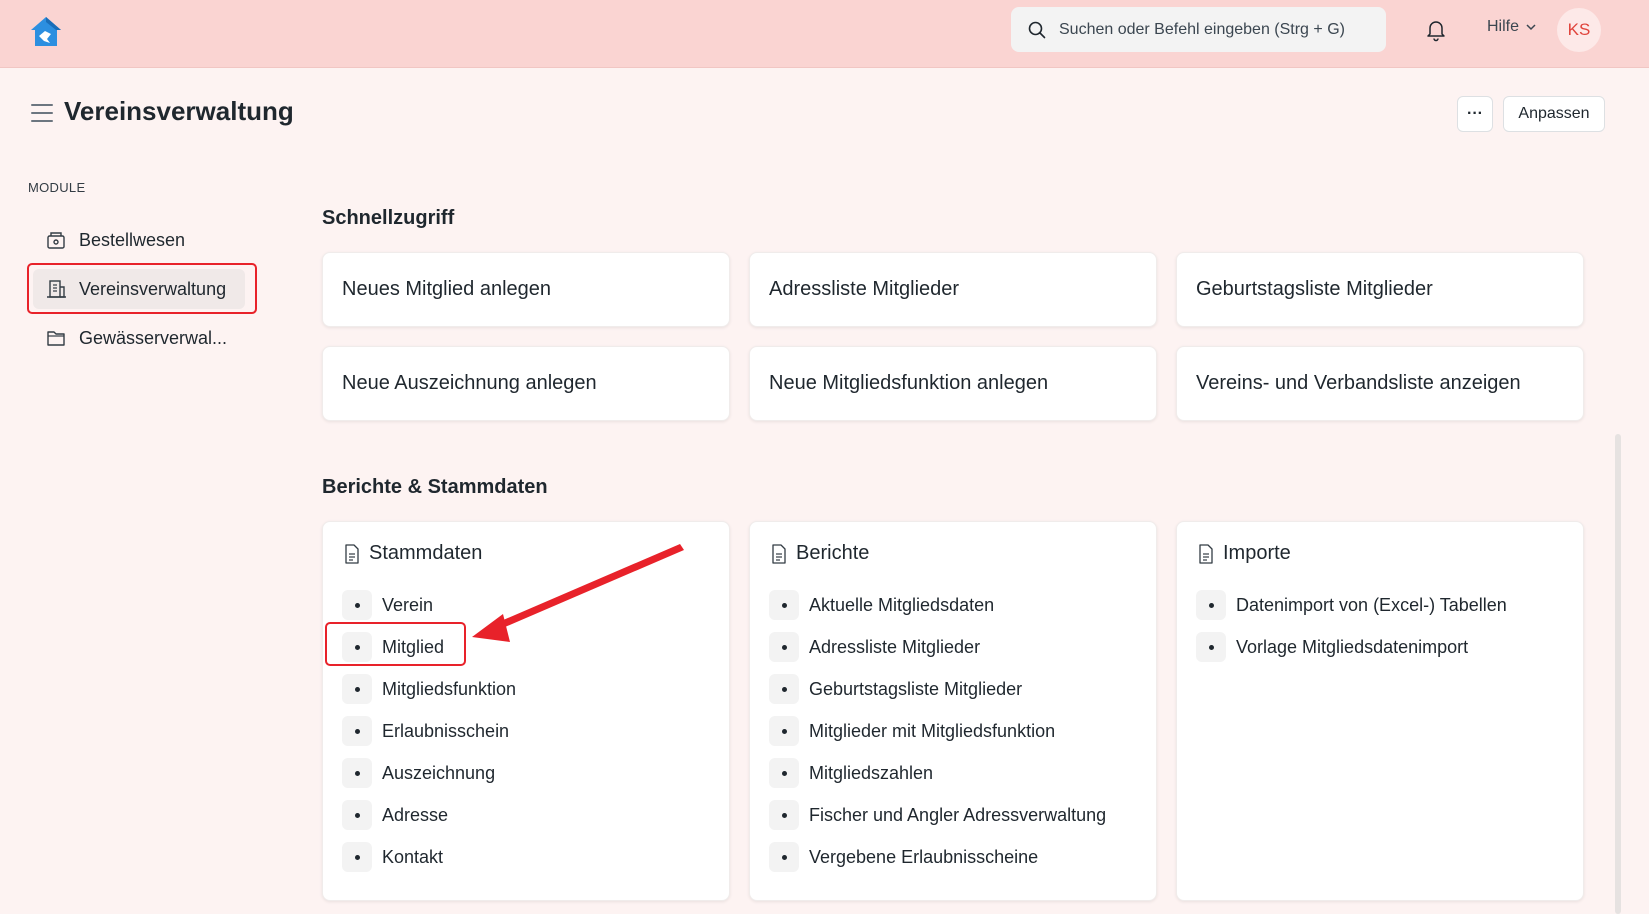 The image size is (1649, 914). Describe the element at coordinates (526, 383) in the screenshot. I see `shortcut-card: Neue Auszeichnung anlegen` at that location.